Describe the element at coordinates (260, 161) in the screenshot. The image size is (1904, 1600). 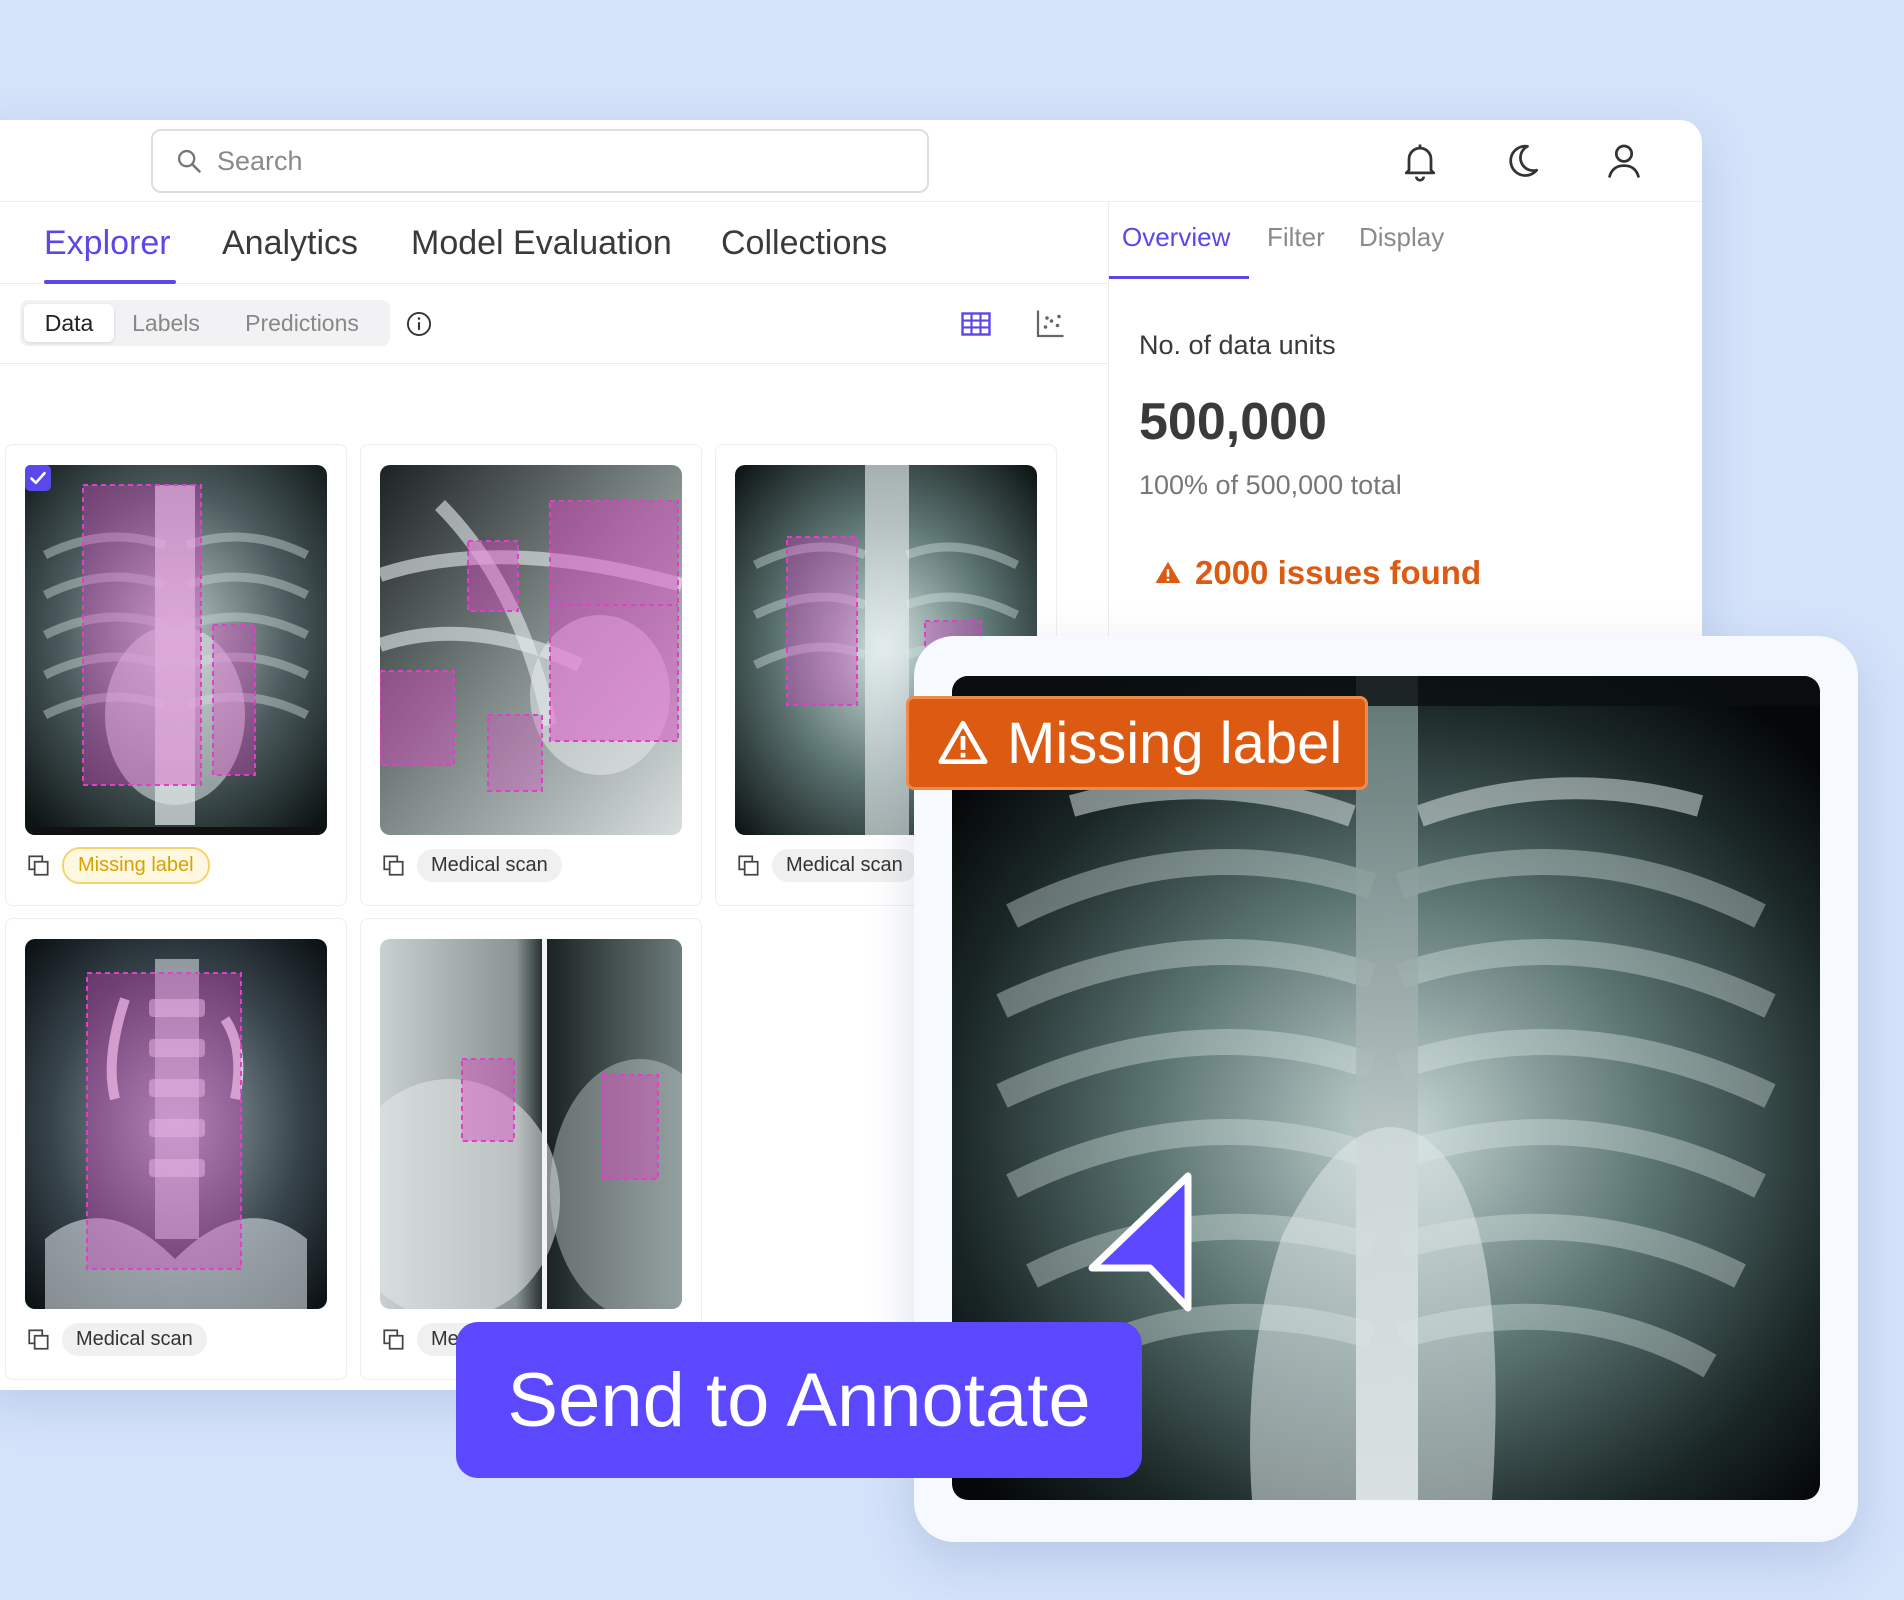
I see `search-input: Search` at that location.